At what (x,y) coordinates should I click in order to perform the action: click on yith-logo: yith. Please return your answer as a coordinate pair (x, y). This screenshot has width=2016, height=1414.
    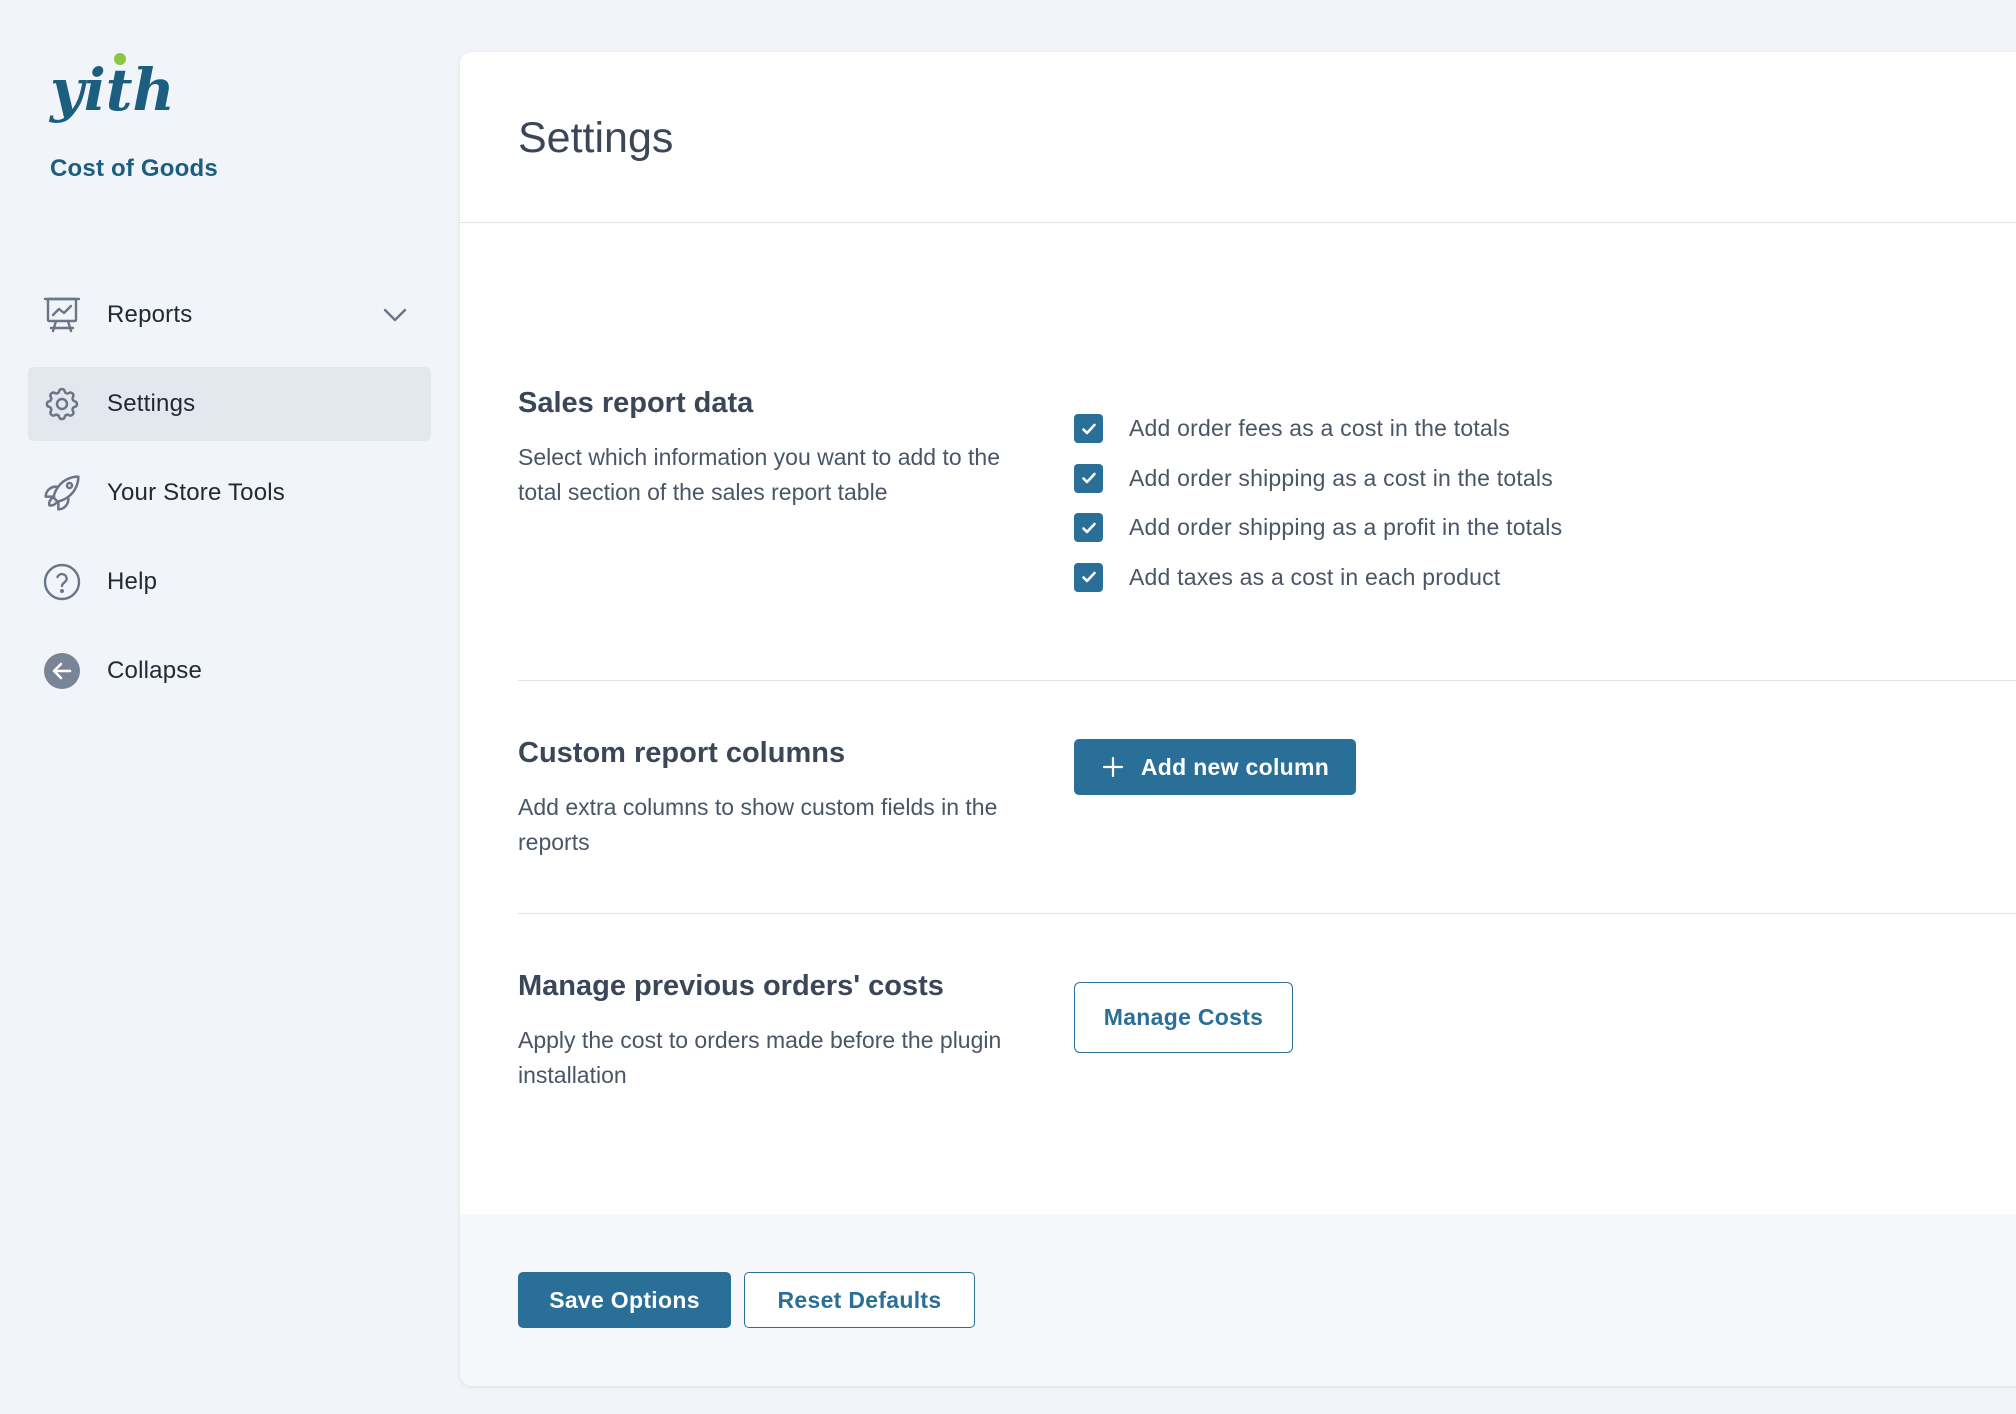
    Looking at the image, I should click on (111, 88).